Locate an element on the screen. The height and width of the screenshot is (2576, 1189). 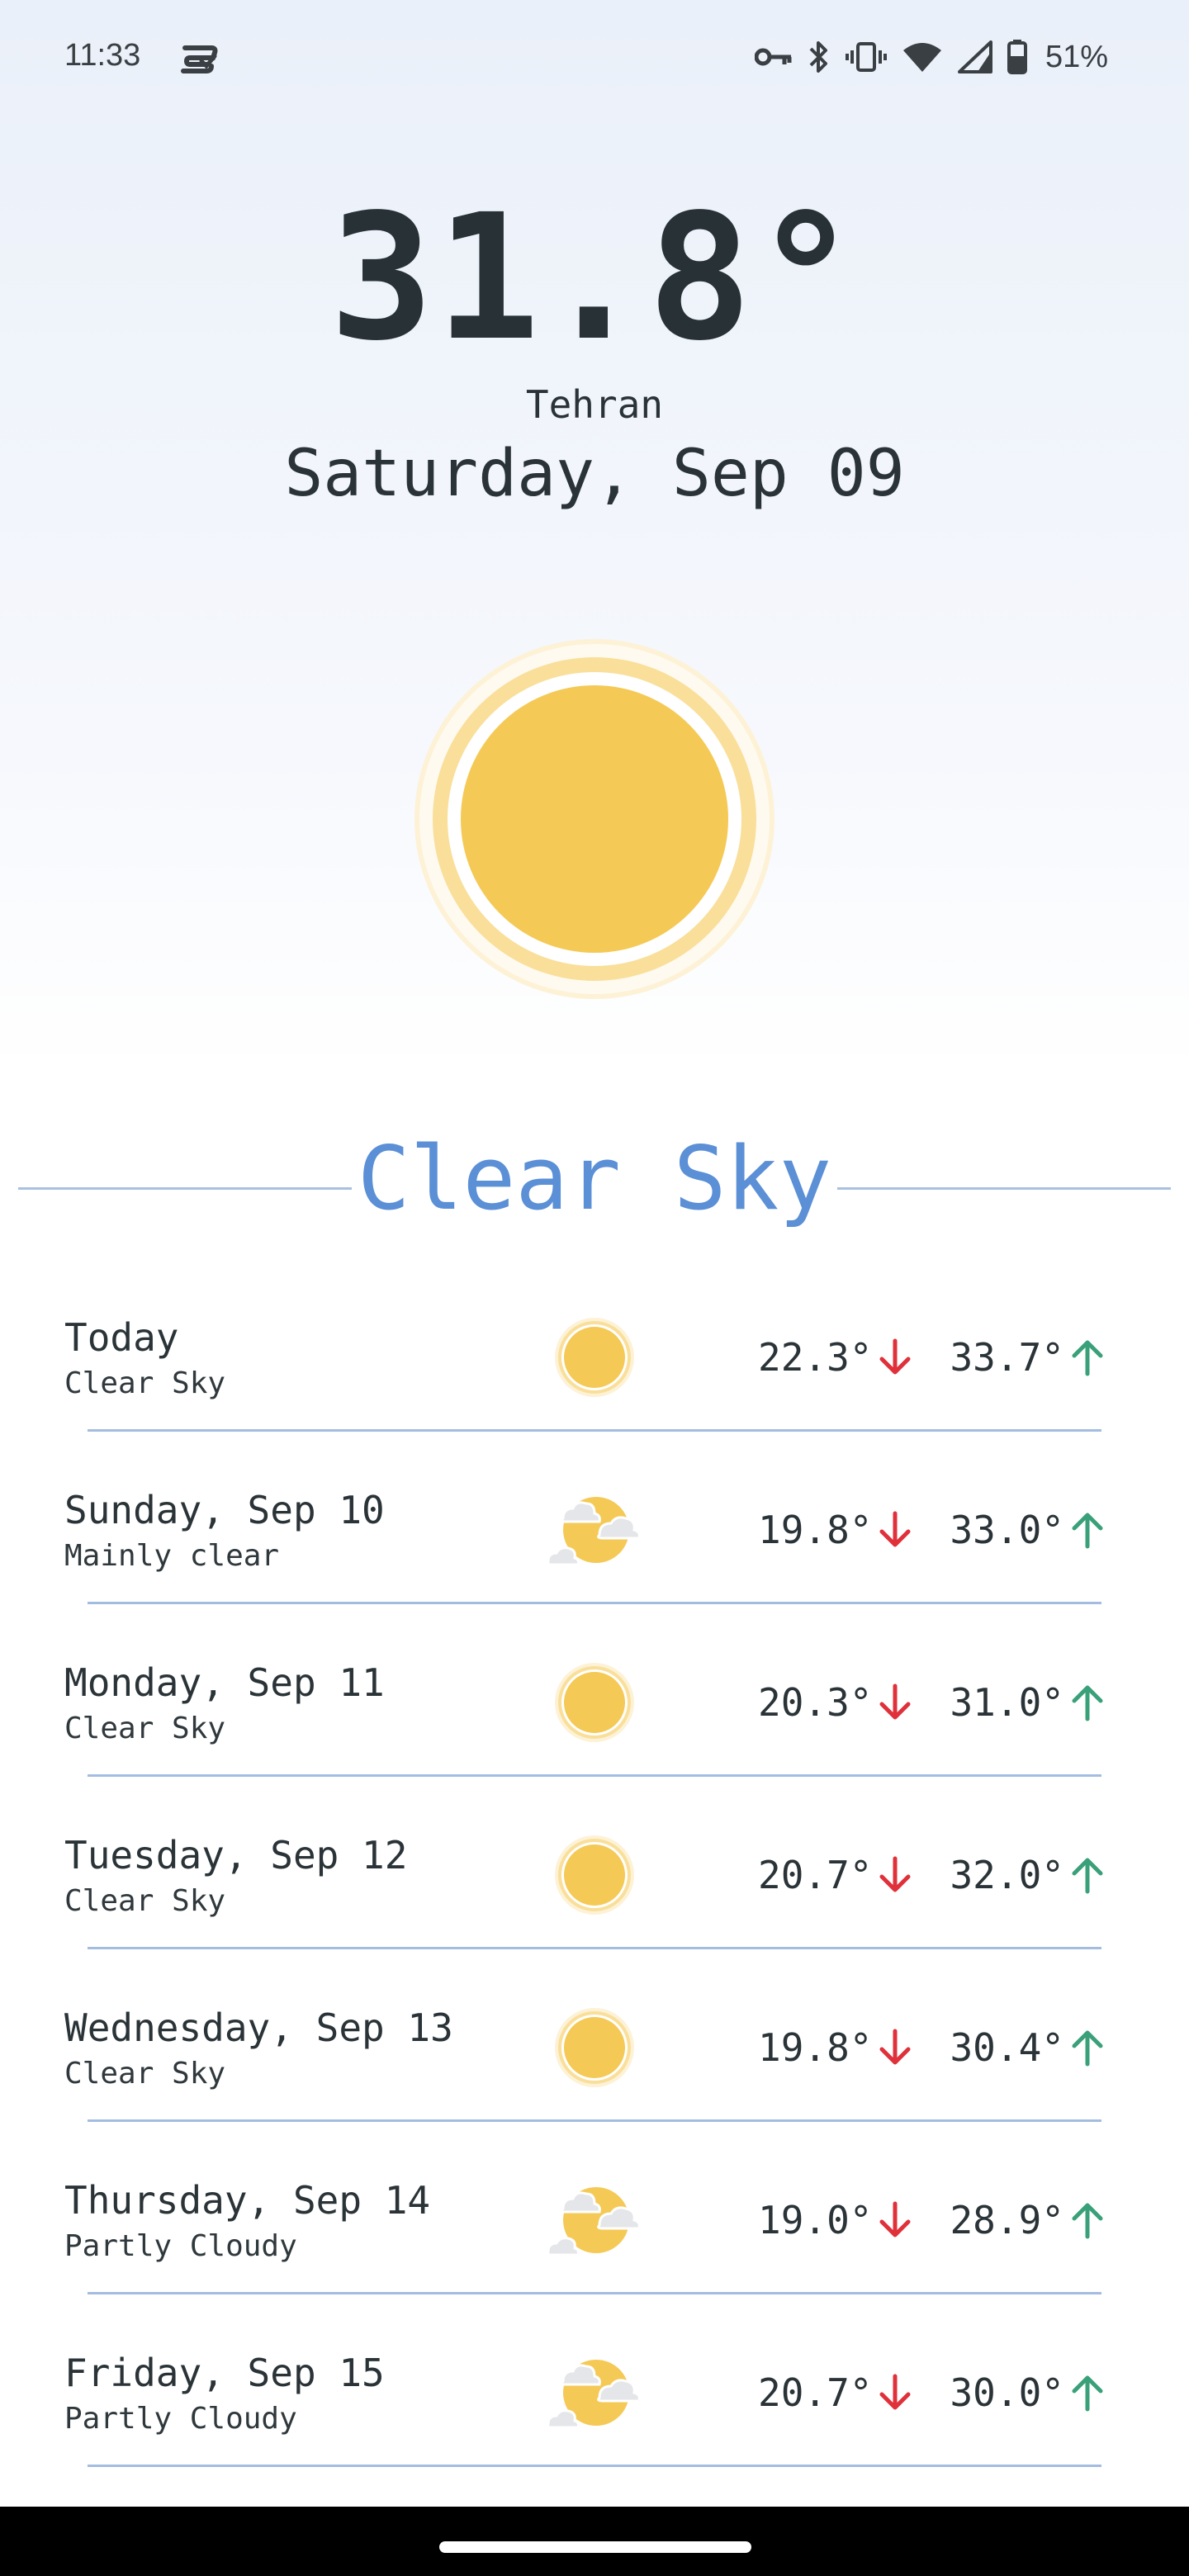
temp-high: 33.0° is located at coordinates (1007, 1530).